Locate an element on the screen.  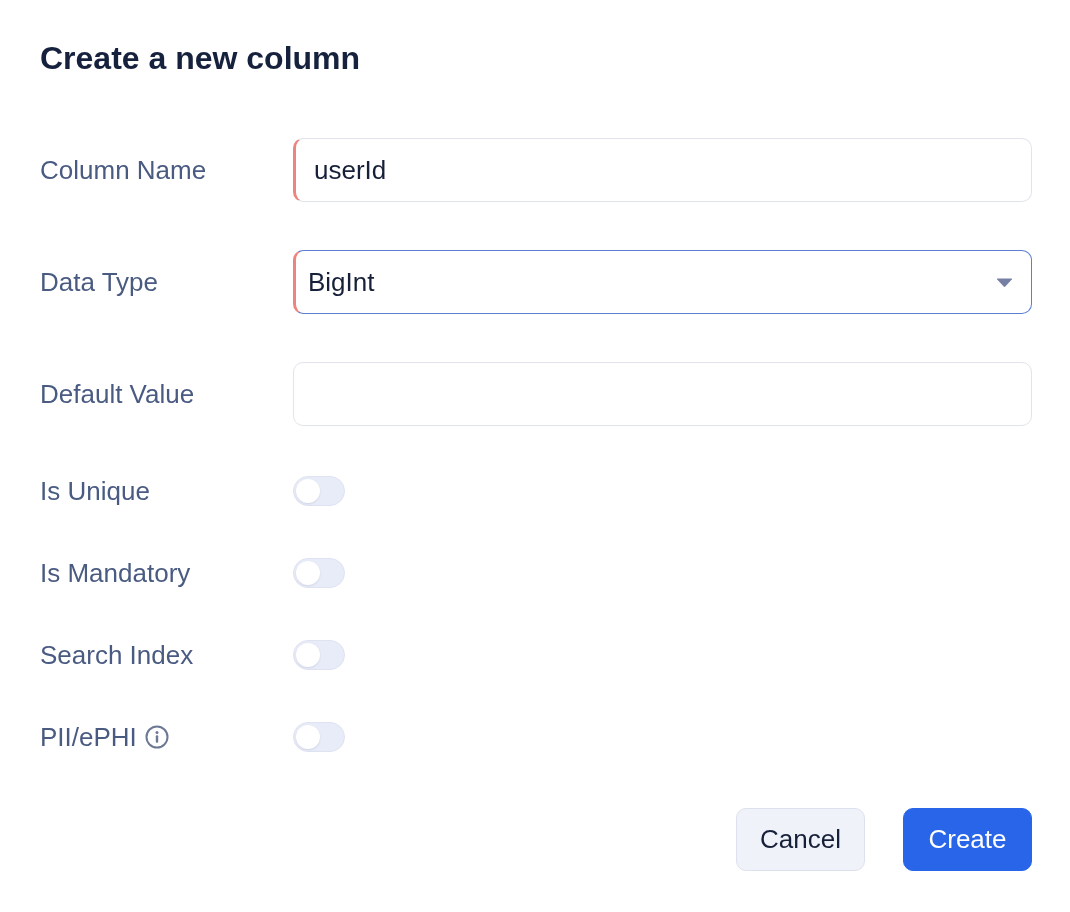
dialog-title: Create a new column is located at coordinates (200, 58).